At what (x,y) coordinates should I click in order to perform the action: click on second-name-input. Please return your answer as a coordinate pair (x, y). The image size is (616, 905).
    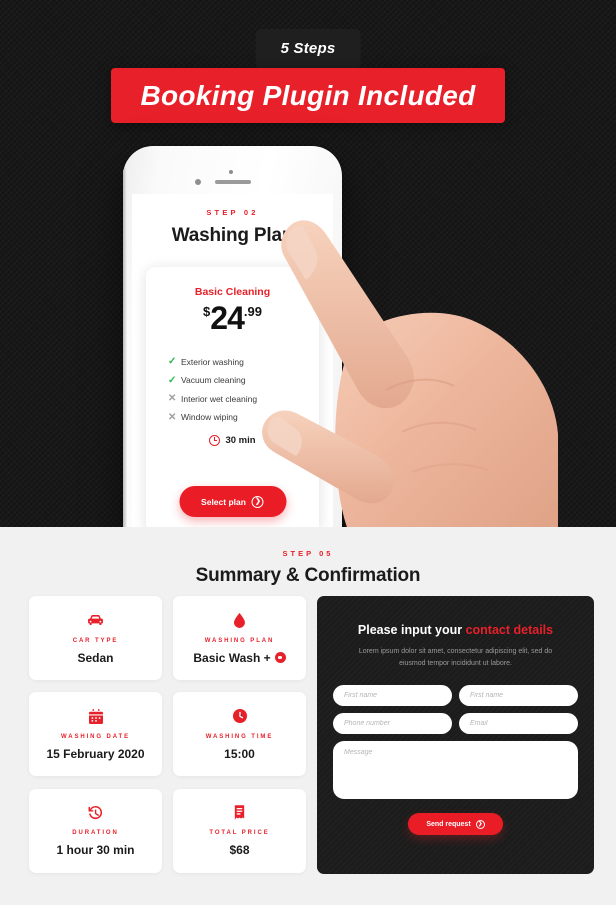
    Looking at the image, I should click on (518, 696).